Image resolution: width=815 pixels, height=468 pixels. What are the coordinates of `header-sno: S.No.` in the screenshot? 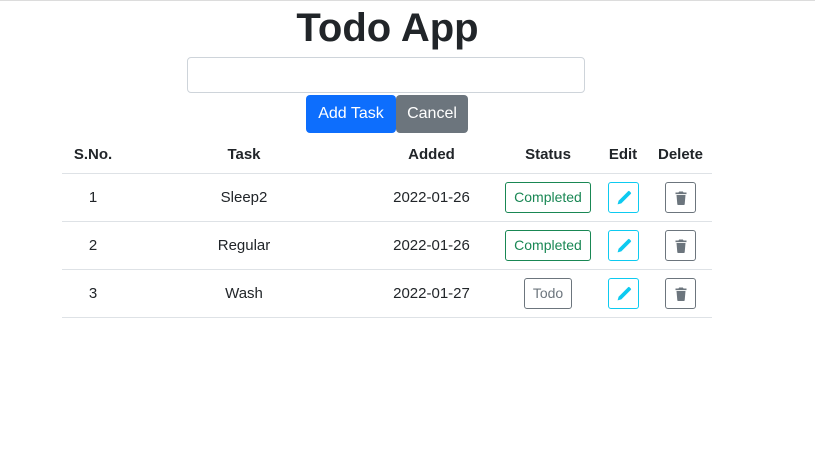 It's located at (93, 154).